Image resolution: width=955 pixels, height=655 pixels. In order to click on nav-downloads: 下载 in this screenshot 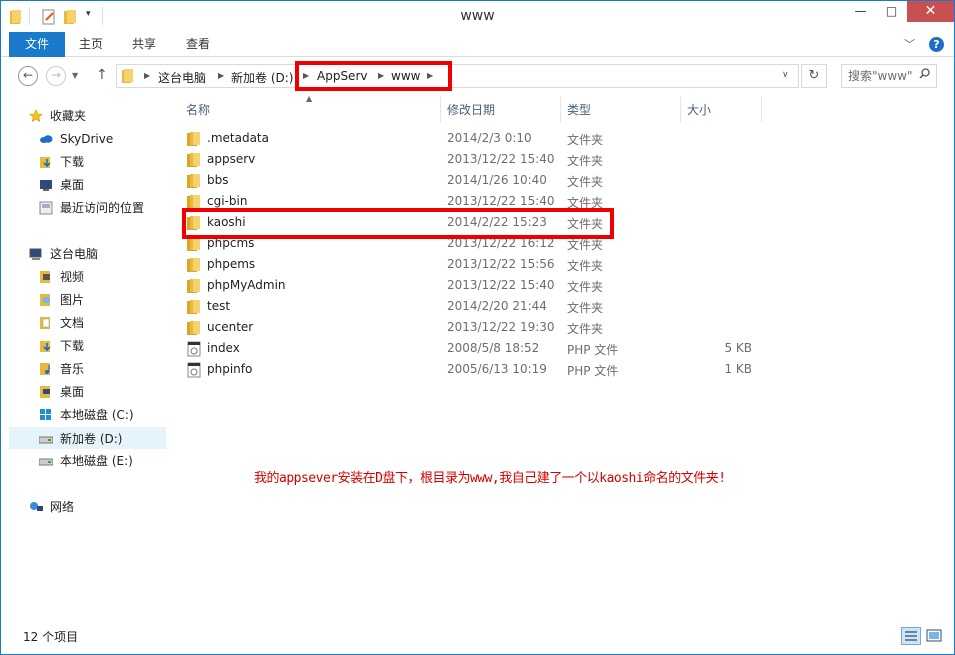, I will do `click(99, 162)`.